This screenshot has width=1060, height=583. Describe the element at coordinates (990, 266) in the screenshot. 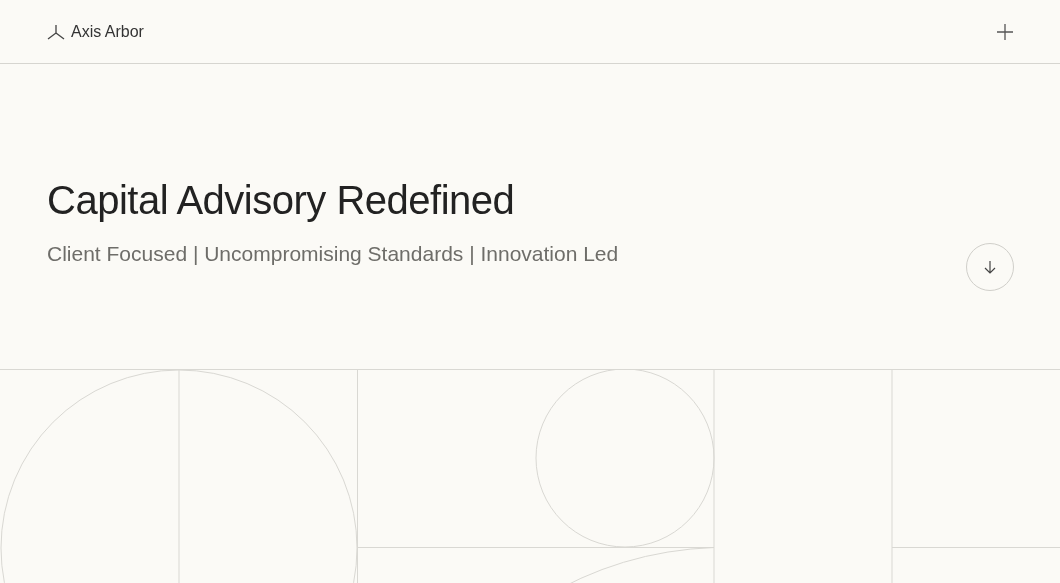

I see `arrow-down-icon` at that location.